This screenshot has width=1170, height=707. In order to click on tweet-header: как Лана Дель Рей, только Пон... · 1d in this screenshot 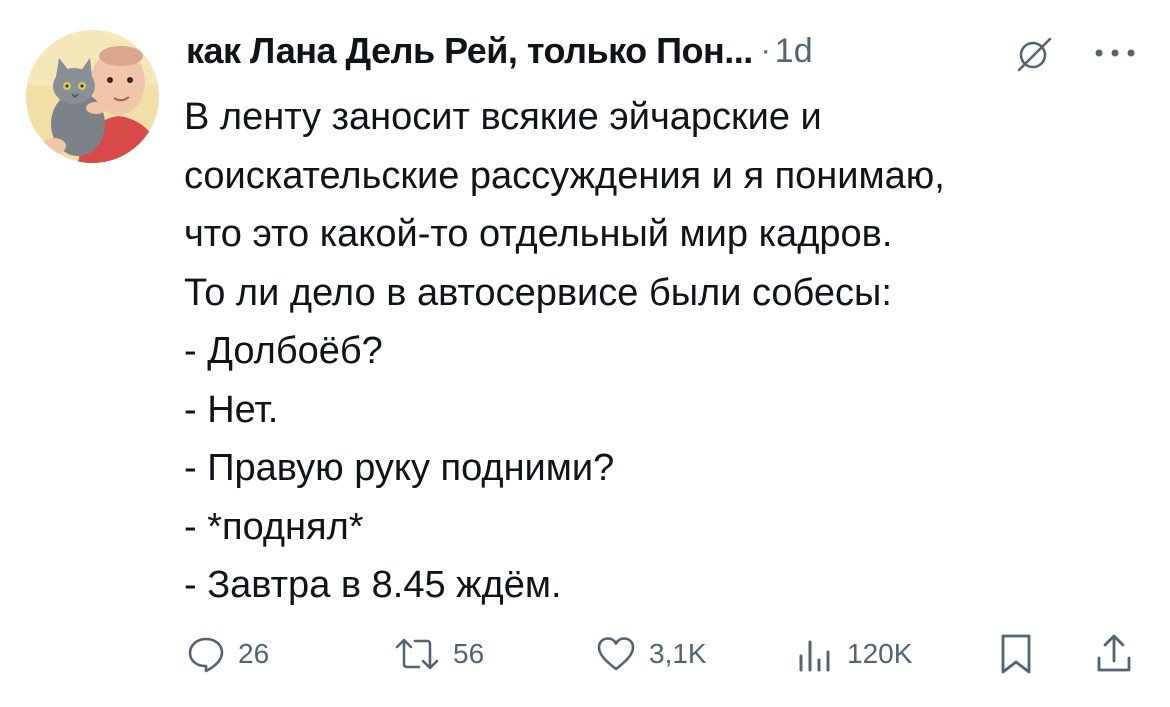, I will do `click(499, 51)`.